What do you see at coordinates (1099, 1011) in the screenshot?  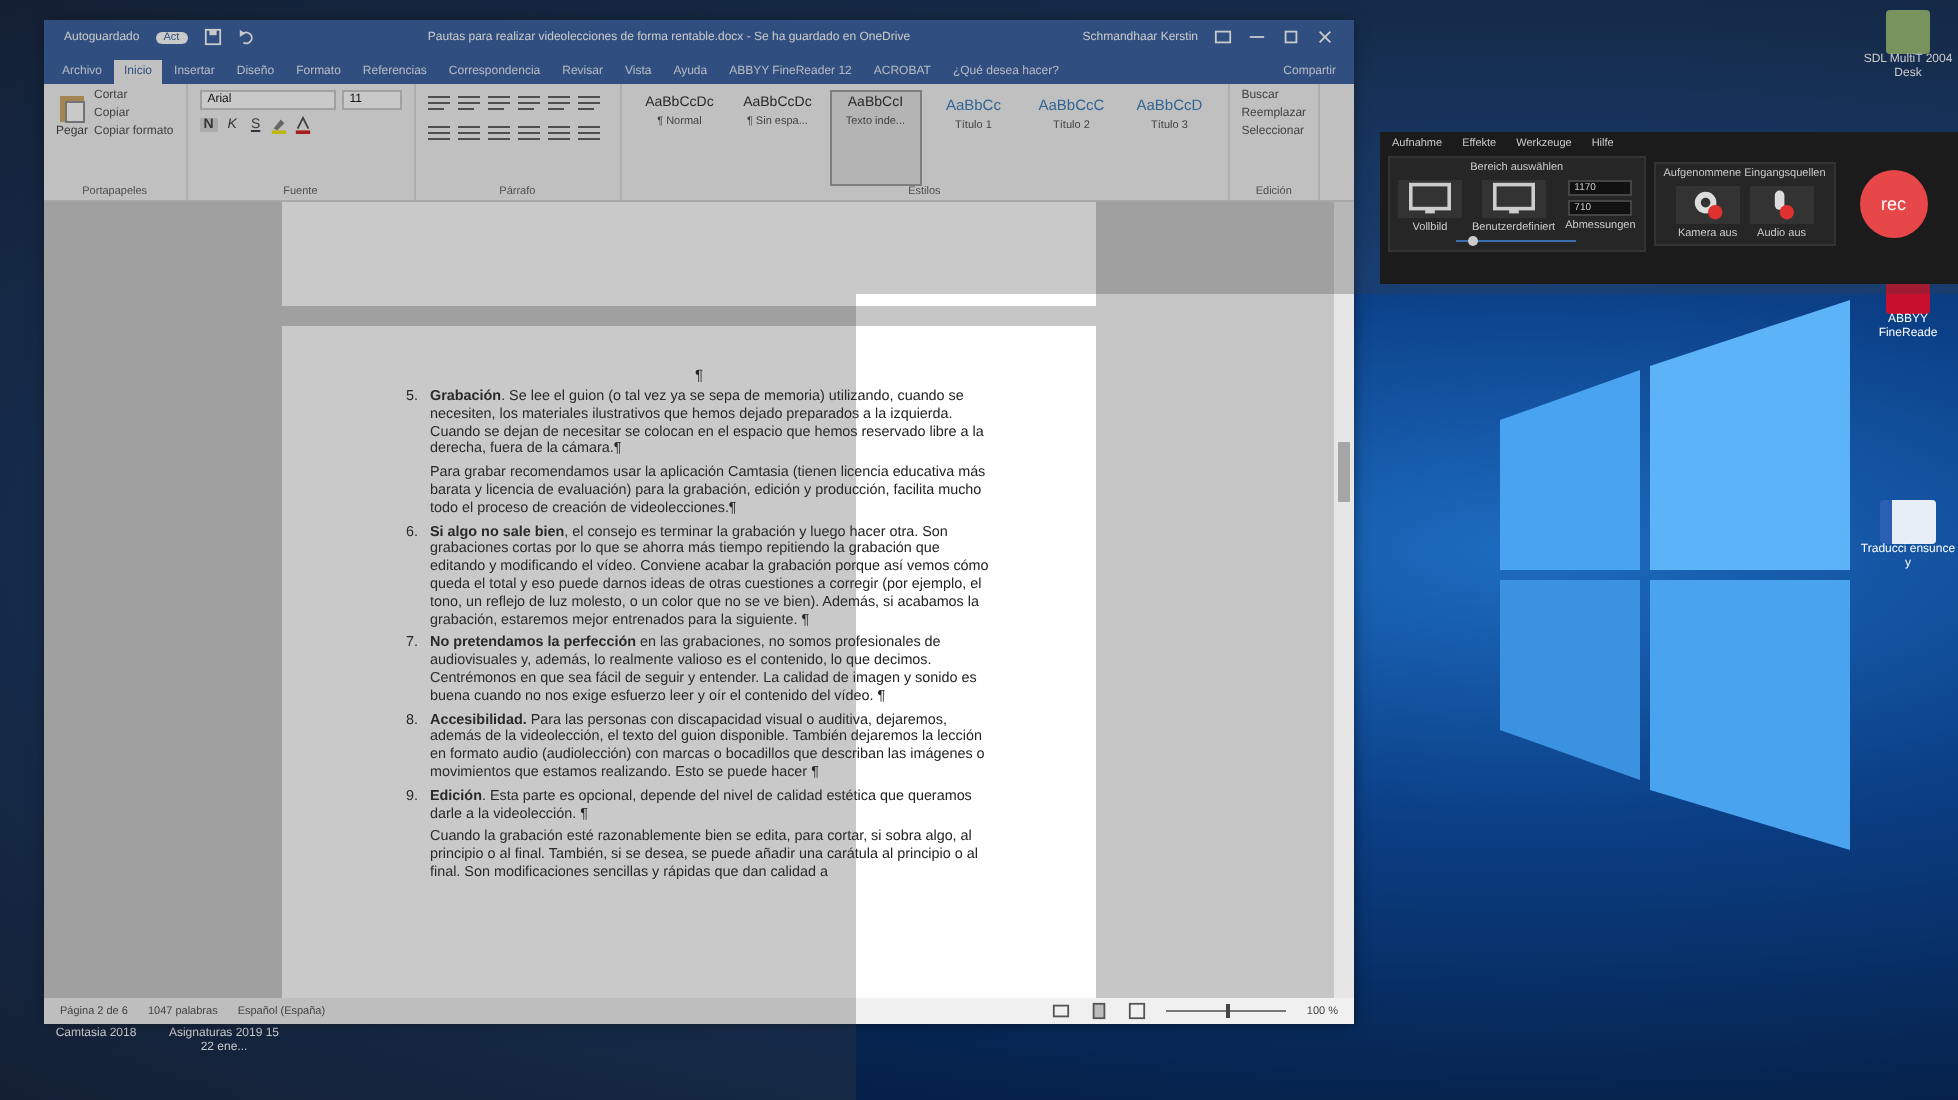 I see `print-layout-icon` at bounding box center [1099, 1011].